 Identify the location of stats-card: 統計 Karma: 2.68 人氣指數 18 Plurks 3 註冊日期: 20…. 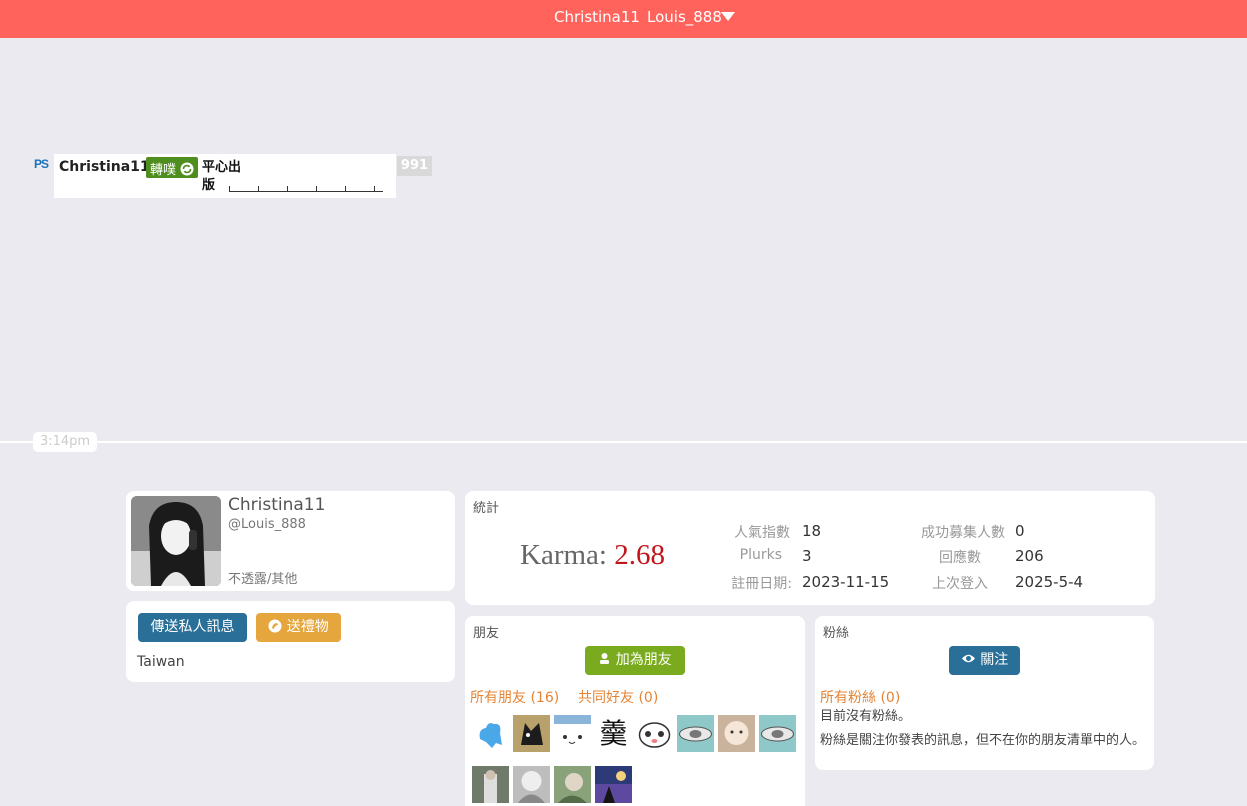
(810, 548).